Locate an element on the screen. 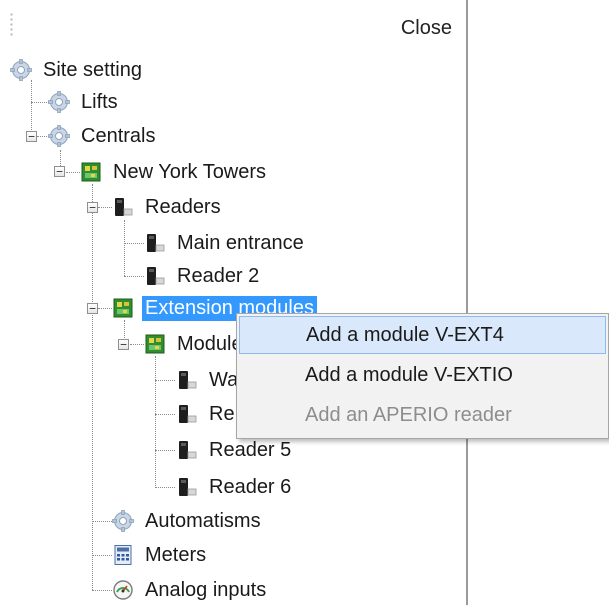 Image resolution: width=609 pixels, height=605 pixels. collapse-extension-modules-toggle: − is located at coordinates (92, 308).